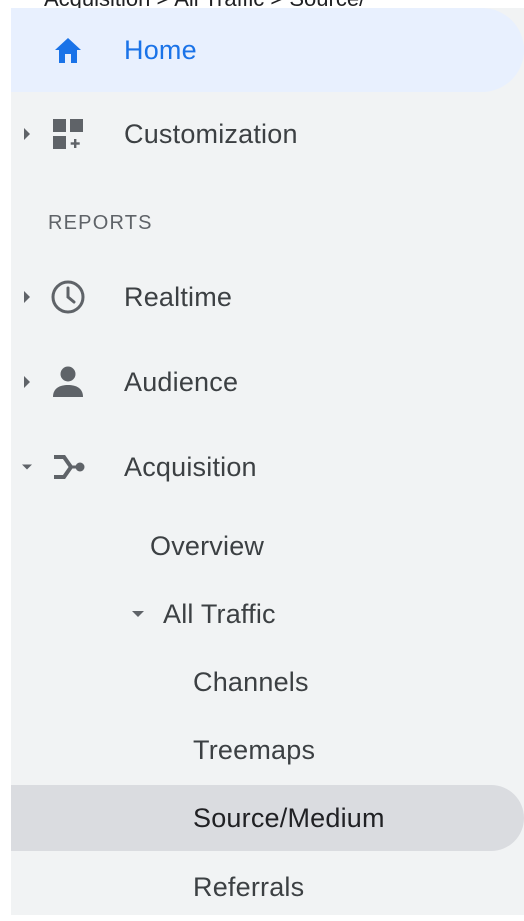 The height and width of the screenshot is (921, 524). What do you see at coordinates (211, 133) in the screenshot?
I see `sidebar-item-label: Customization` at bounding box center [211, 133].